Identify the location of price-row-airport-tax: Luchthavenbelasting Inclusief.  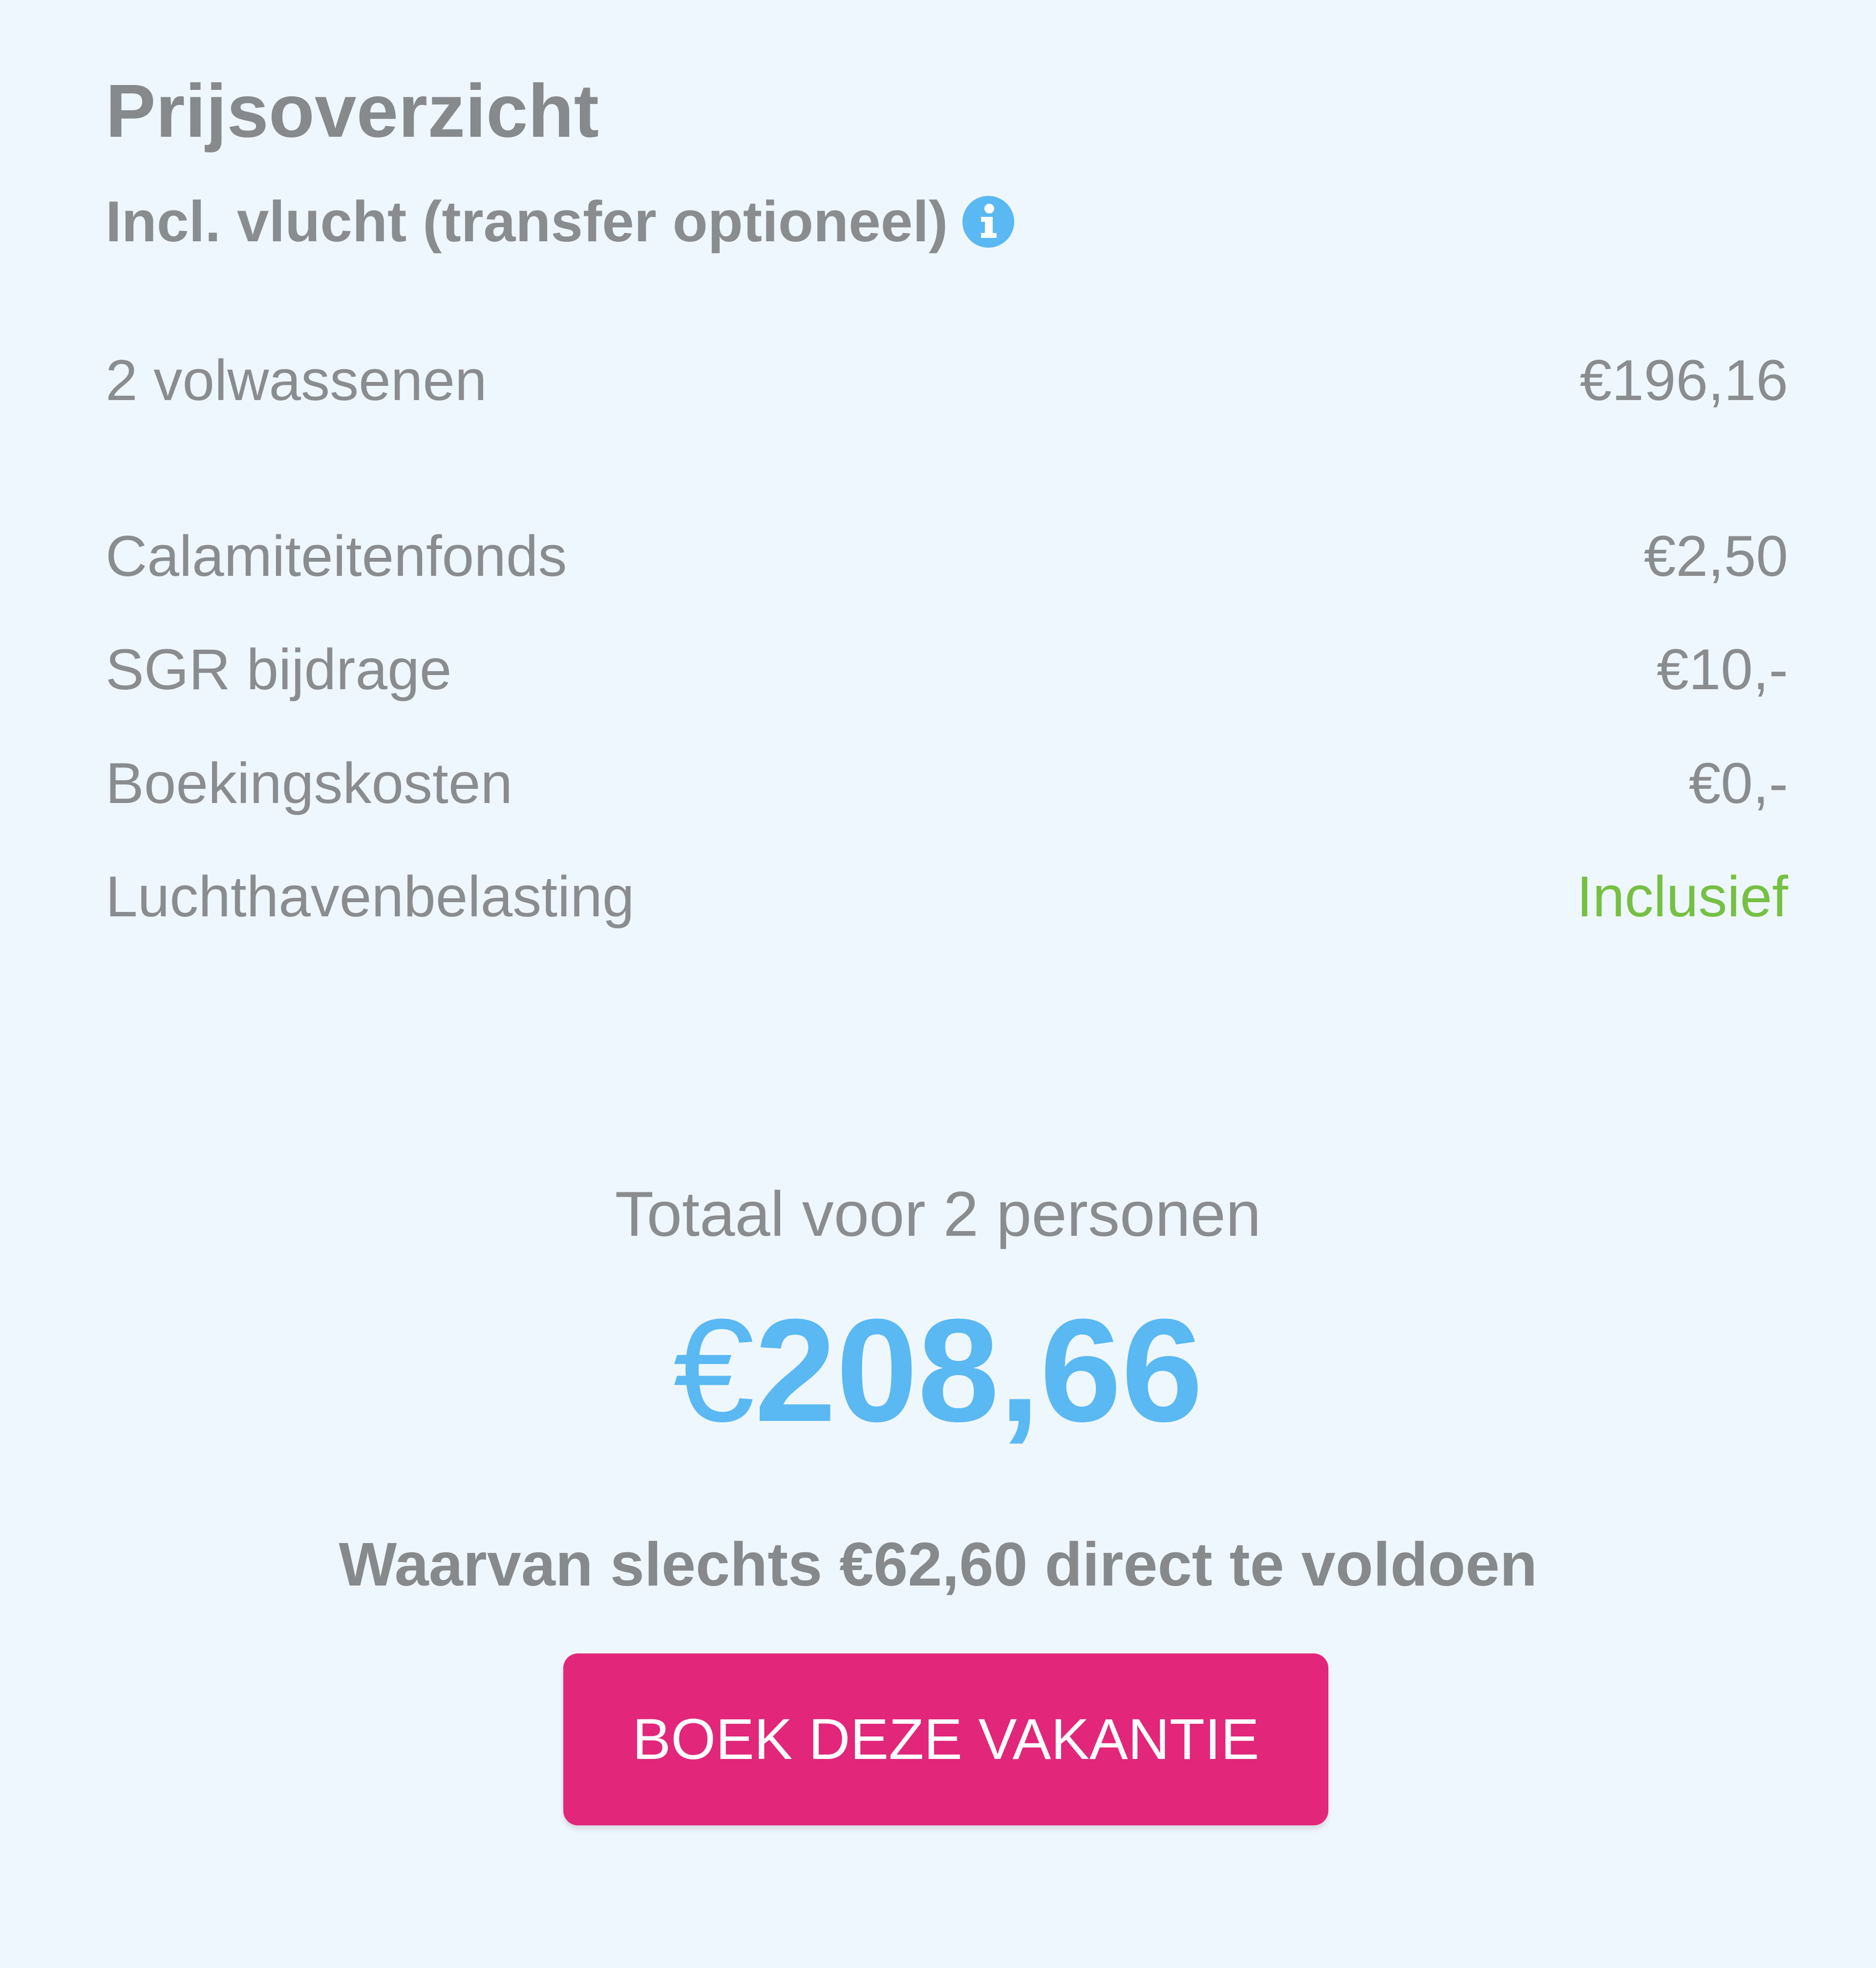
(947, 897).